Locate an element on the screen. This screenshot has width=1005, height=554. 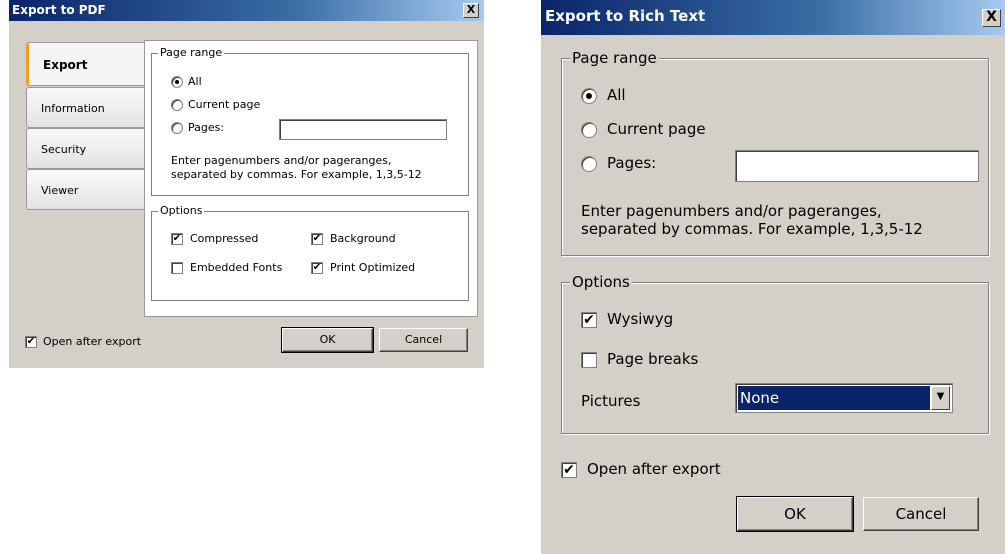
pdf-page-range-legend: Page range is located at coordinates (191, 52).